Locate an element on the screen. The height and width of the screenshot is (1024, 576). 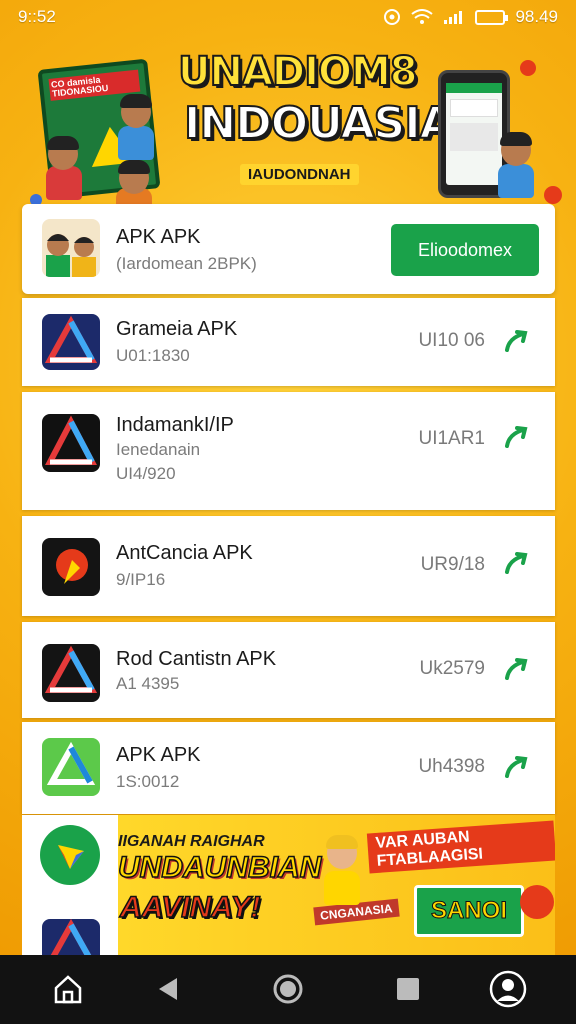
featured-app-card: APK APK (Iardomean 2BPK) Elioodomex is located at coordinates (288, 249).